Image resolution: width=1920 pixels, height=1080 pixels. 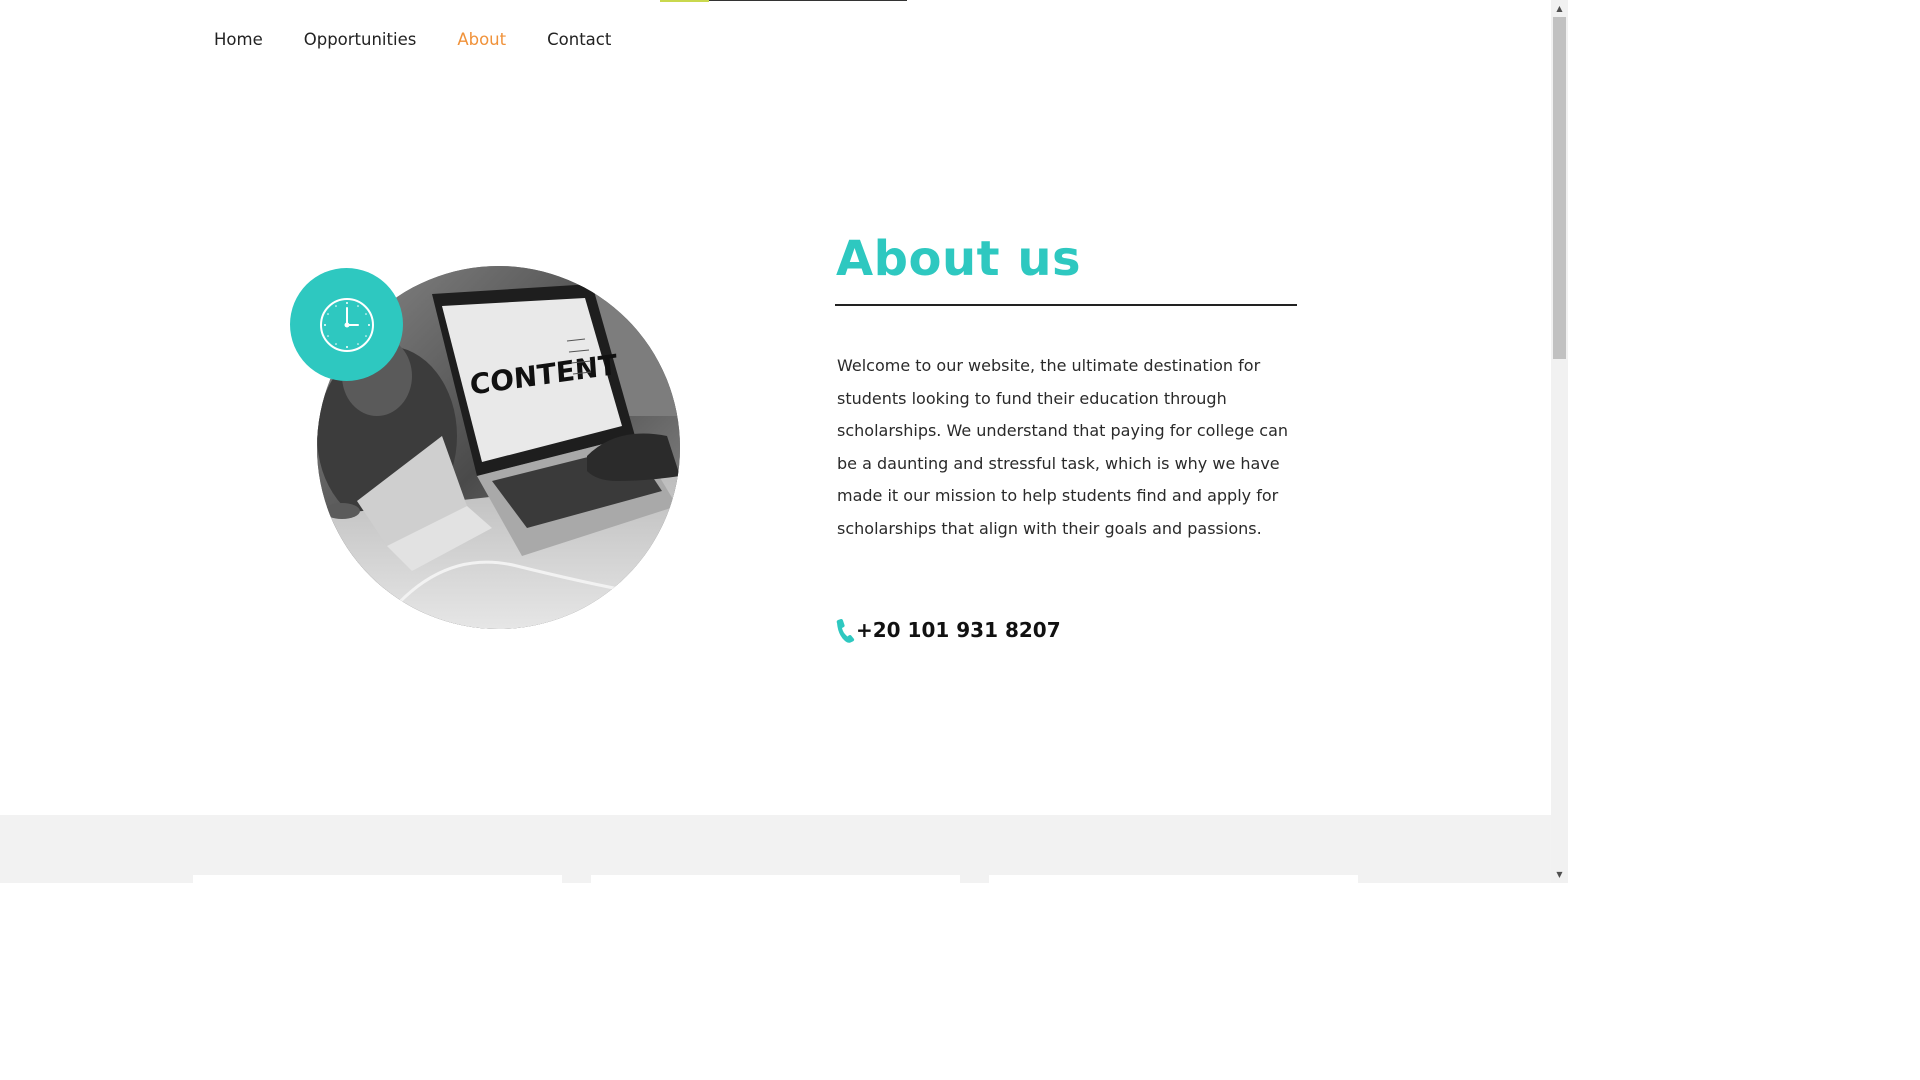 I want to click on clock-badge, so click(x=346, y=324).